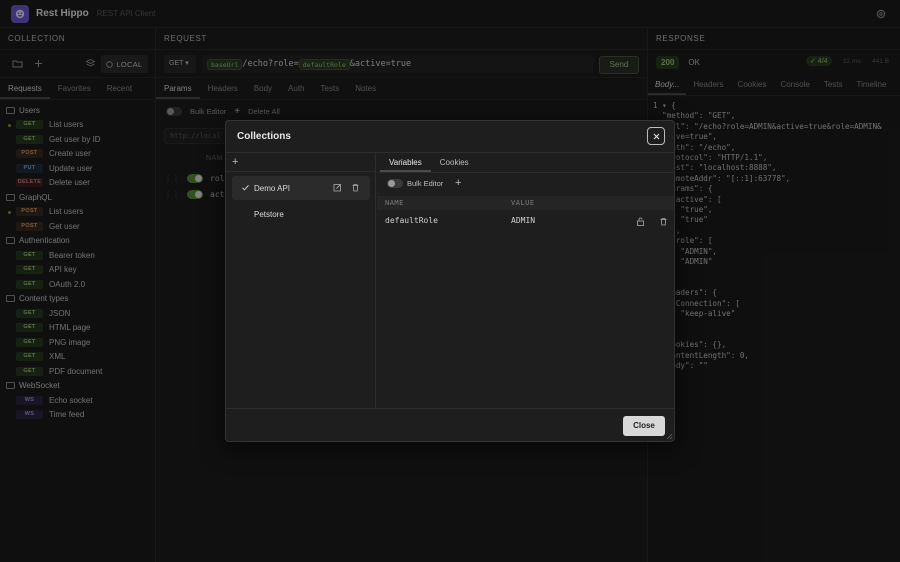 This screenshot has width=900, height=562. What do you see at coordinates (394, 203) in the screenshot?
I see `column-header-name: NAME` at bounding box center [394, 203].